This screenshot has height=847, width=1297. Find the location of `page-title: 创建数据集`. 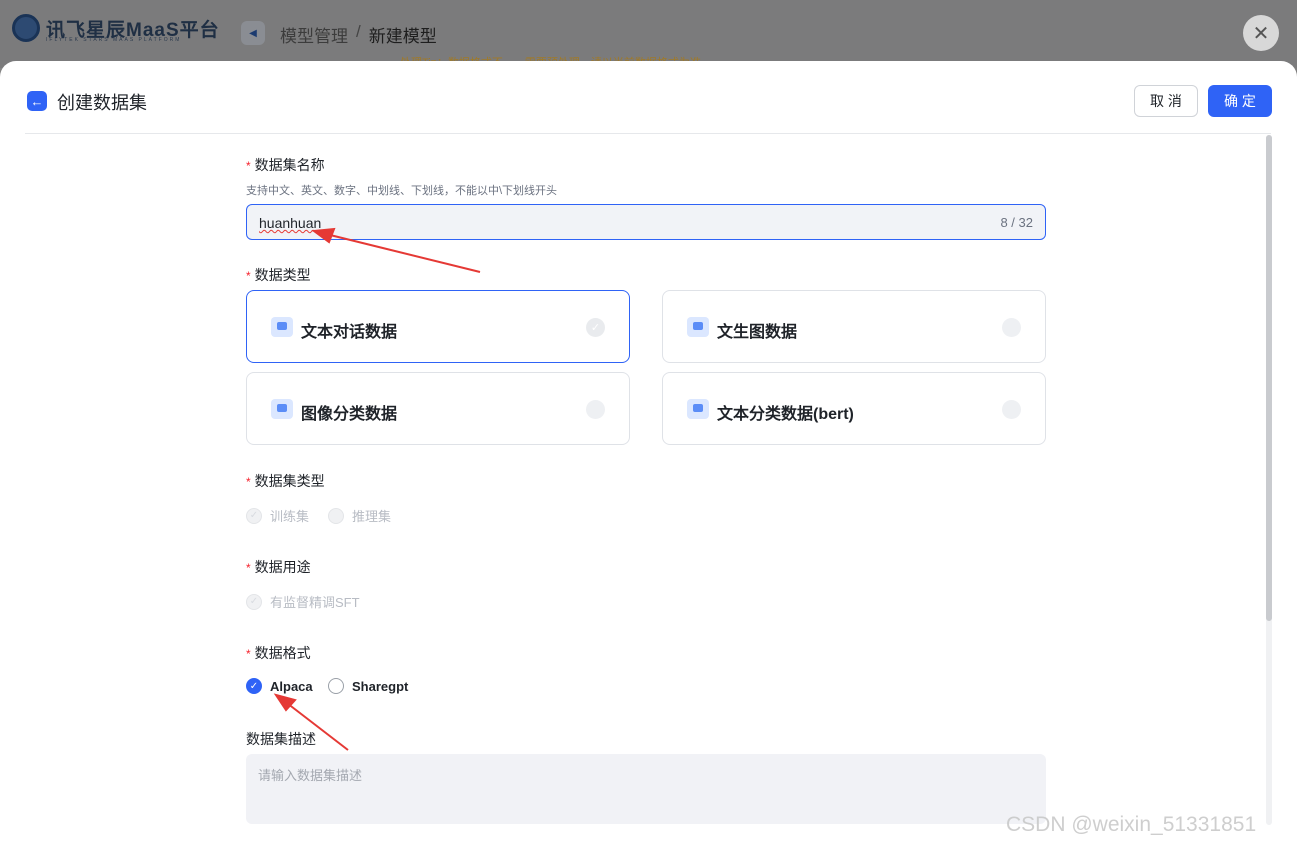

page-title: 创建数据集 is located at coordinates (102, 103).